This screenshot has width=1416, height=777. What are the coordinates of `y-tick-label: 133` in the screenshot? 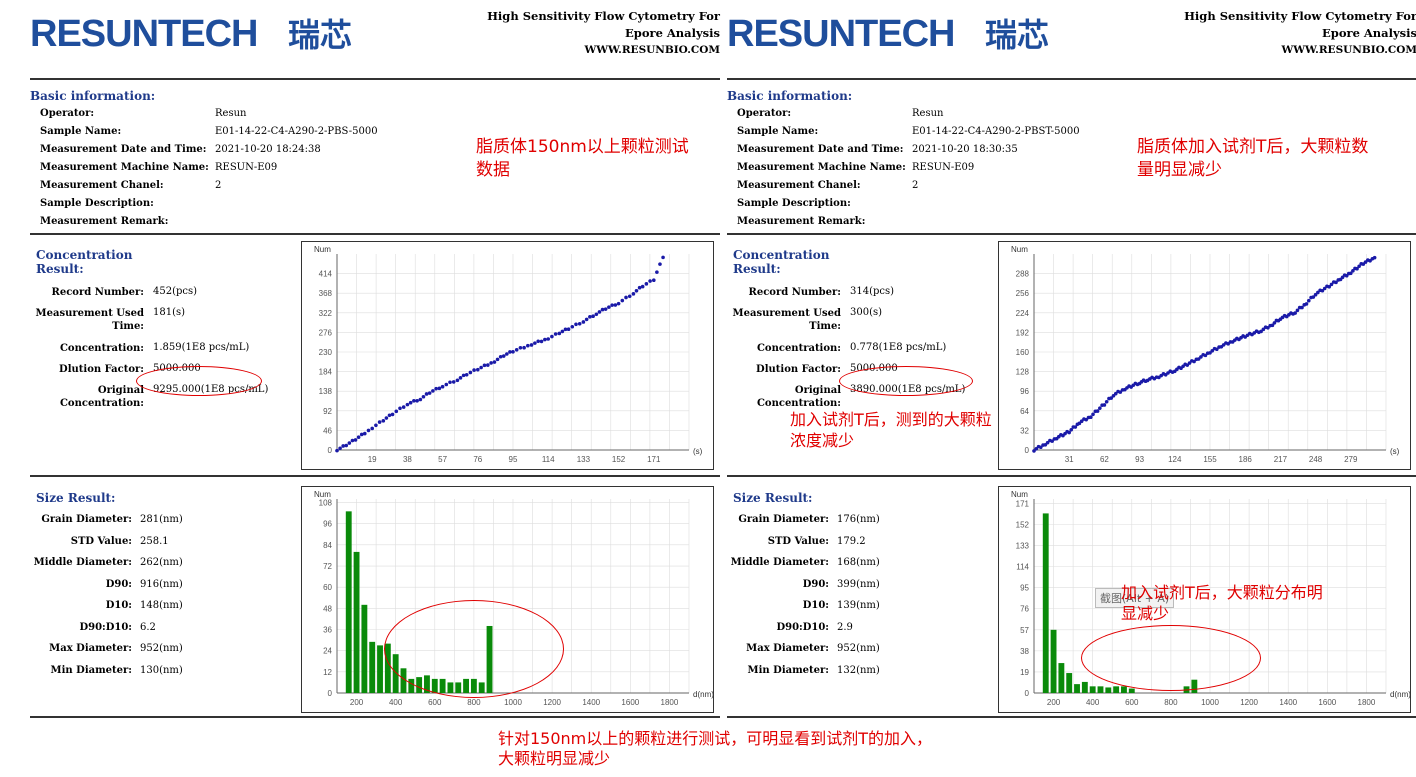 It's located at (1023, 546).